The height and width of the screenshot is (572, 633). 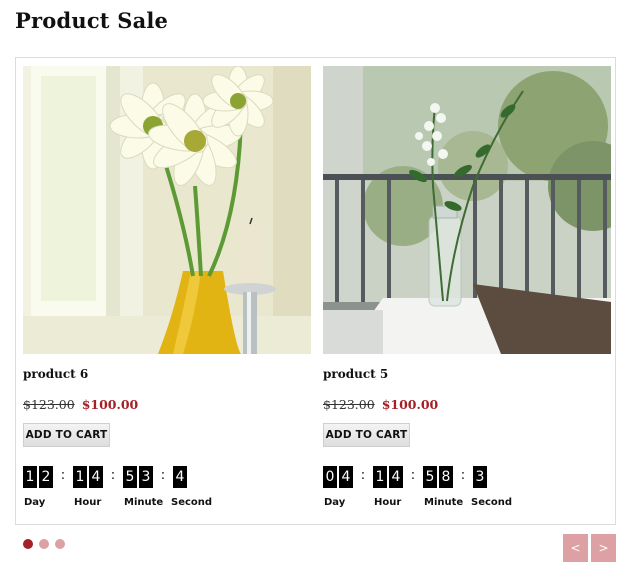 I want to click on countdown-digit: 0, so click(x=330, y=477).